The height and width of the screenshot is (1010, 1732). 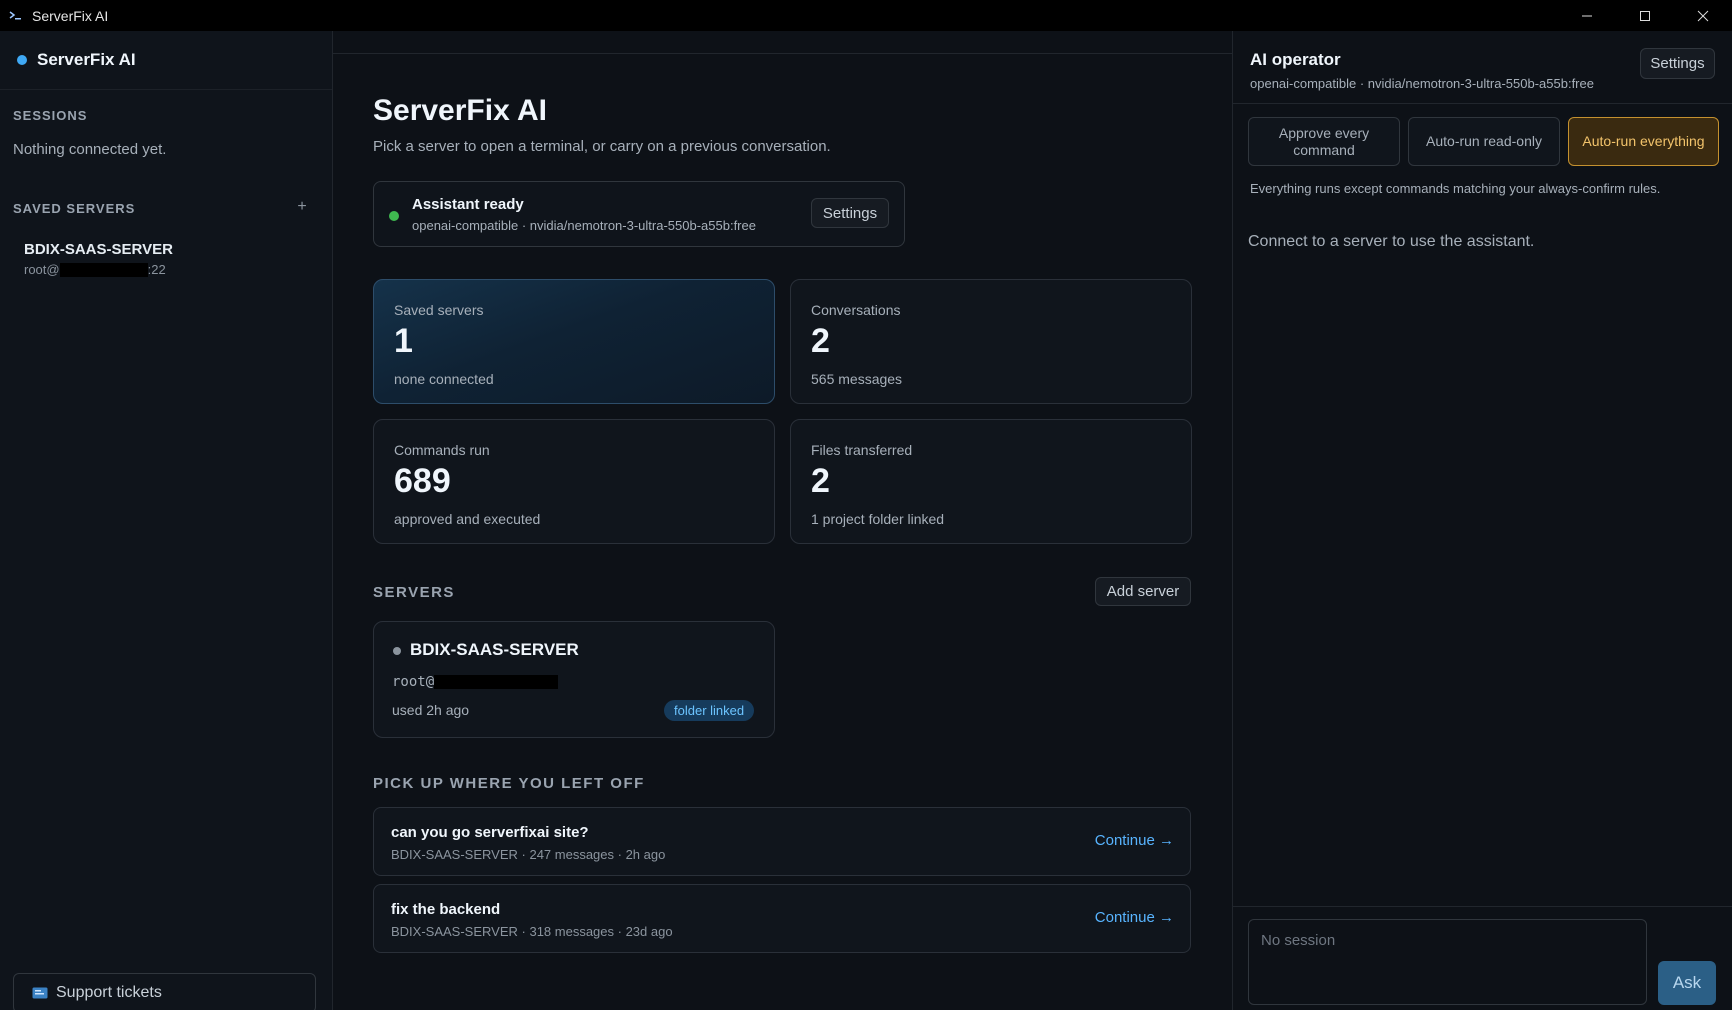 What do you see at coordinates (467, 519) in the screenshot?
I see `stat-sub: approved and executed` at bounding box center [467, 519].